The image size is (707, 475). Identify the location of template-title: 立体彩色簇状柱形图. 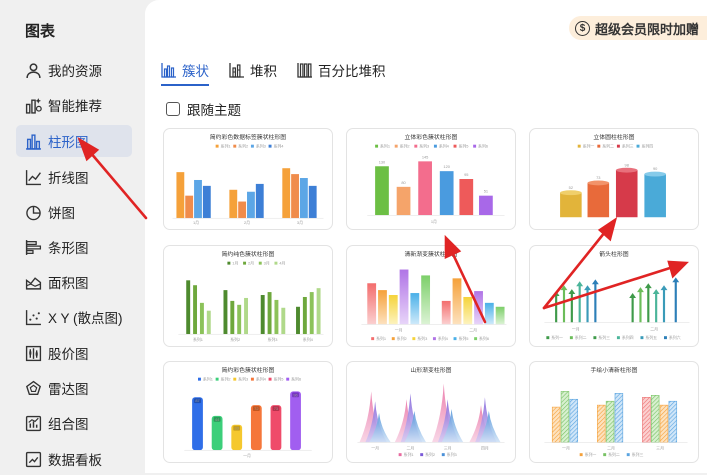
(431, 137).